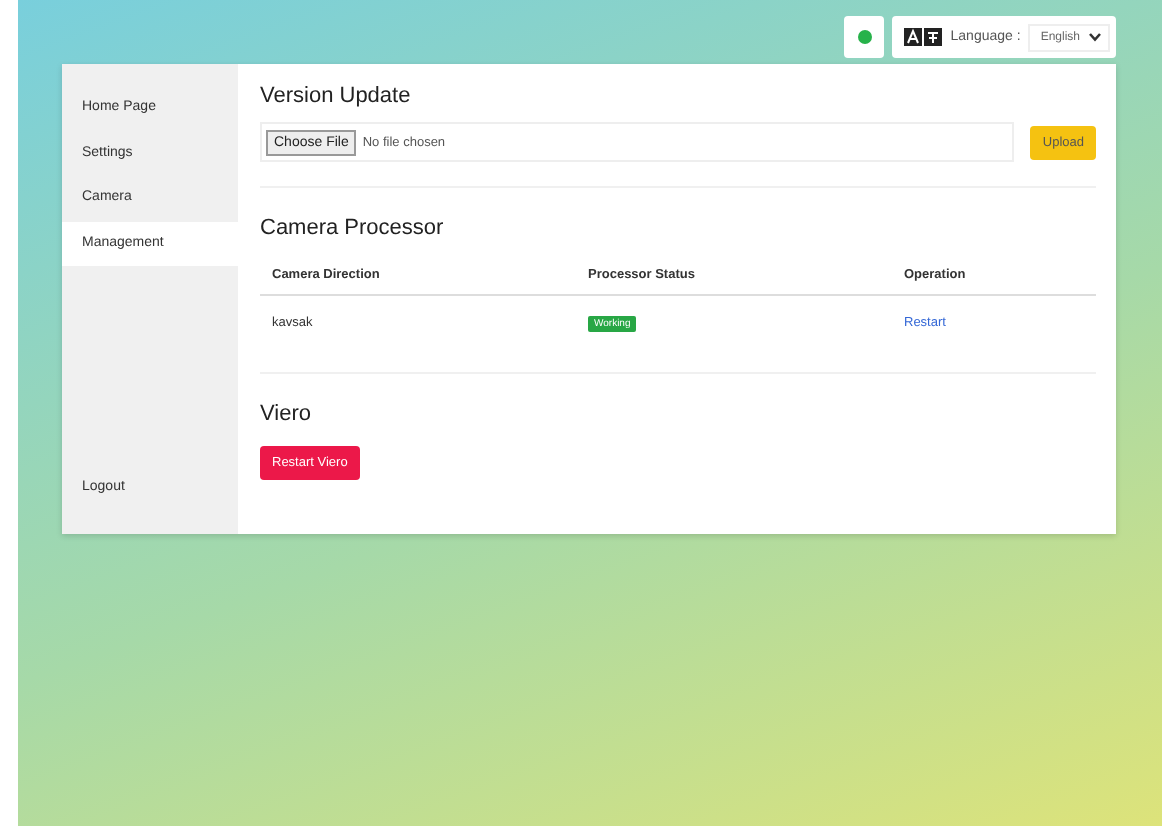 The width and height of the screenshot is (1162, 826). Describe the element at coordinates (1095, 37) in the screenshot. I see `chevron-down-icon` at that location.